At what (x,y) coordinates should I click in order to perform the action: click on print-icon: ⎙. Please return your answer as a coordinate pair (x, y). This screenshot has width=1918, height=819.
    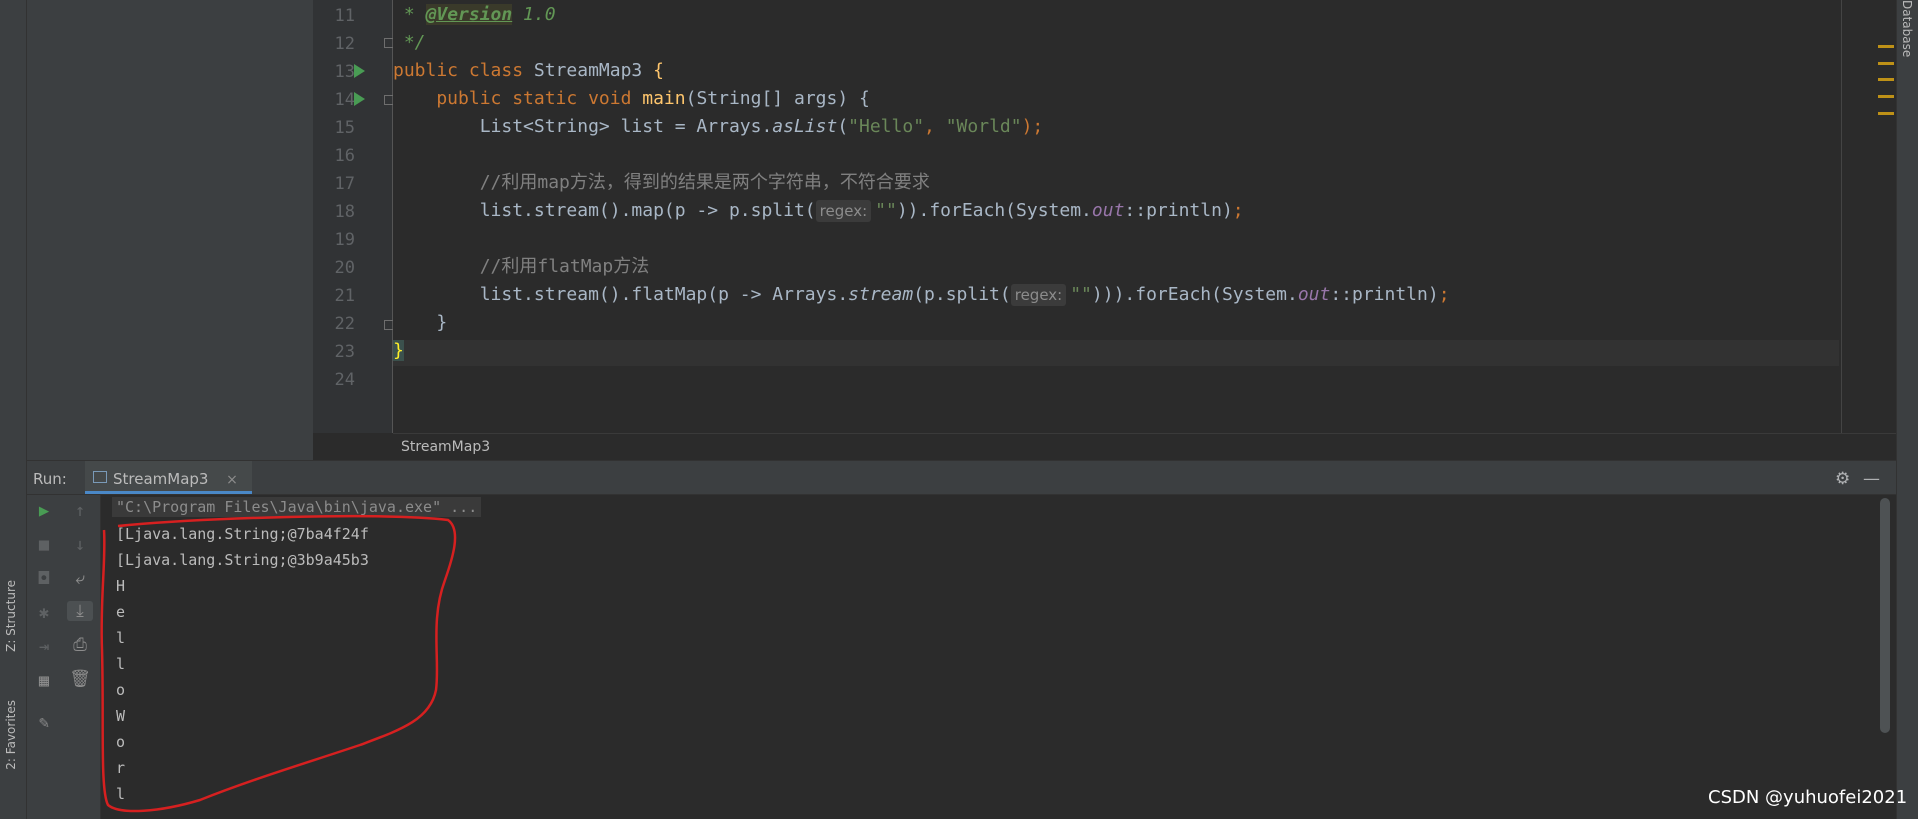
    Looking at the image, I should click on (80, 645).